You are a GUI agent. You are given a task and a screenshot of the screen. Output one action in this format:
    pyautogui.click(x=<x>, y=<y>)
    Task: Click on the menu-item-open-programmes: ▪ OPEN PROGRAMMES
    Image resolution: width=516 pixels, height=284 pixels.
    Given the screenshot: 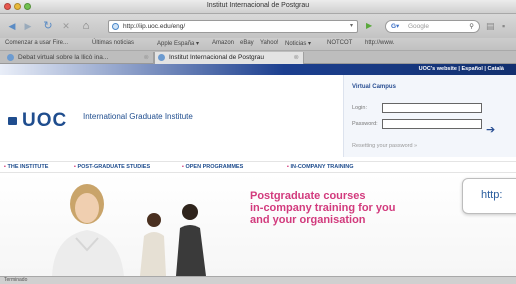 What is the action you would take?
    pyautogui.click(x=212, y=167)
    